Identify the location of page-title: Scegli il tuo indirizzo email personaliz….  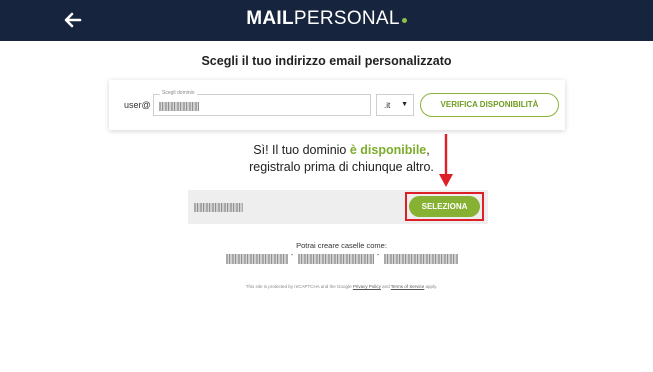
(326, 61).